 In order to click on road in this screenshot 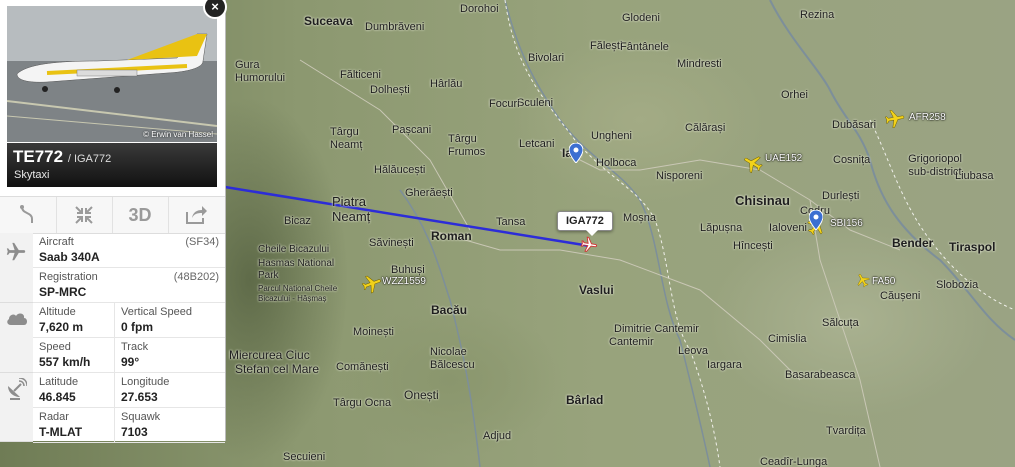, I will do `click(615, 305)`.